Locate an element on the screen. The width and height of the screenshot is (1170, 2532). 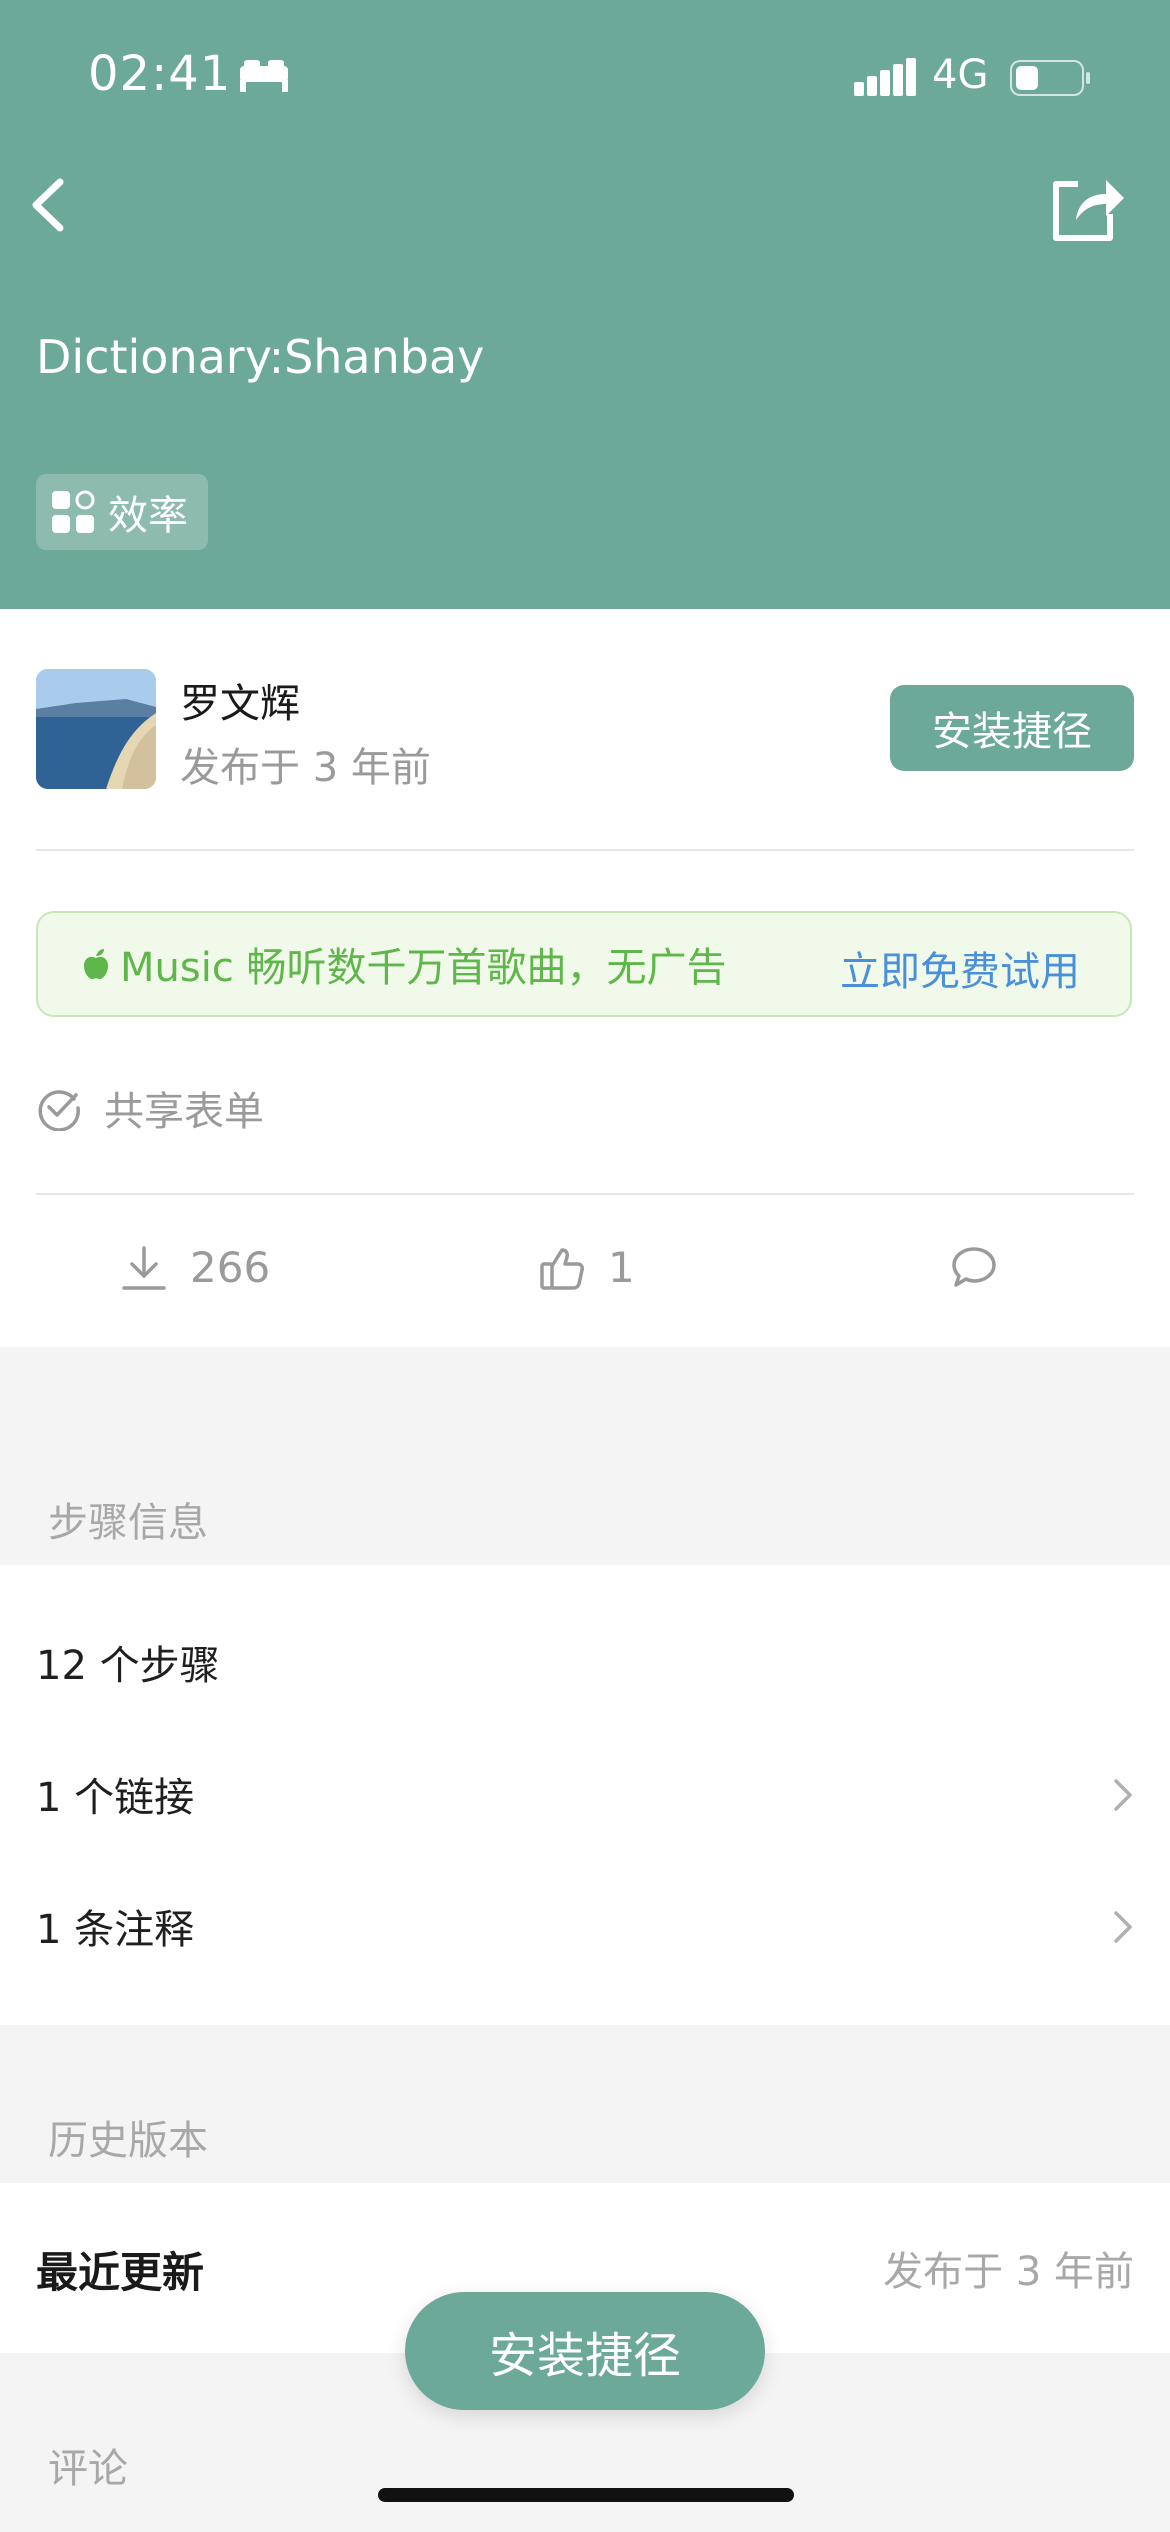
floating-install-button: 安装捷径 is located at coordinates (585, 2351).